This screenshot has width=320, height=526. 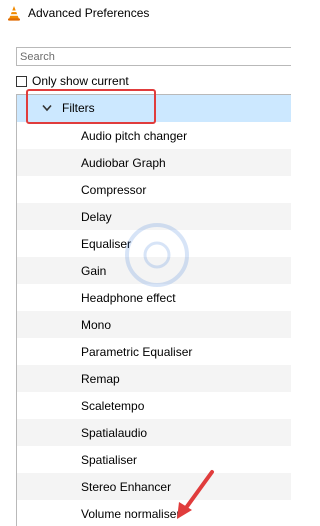 I want to click on tree-item: Remap, so click(x=154, y=378).